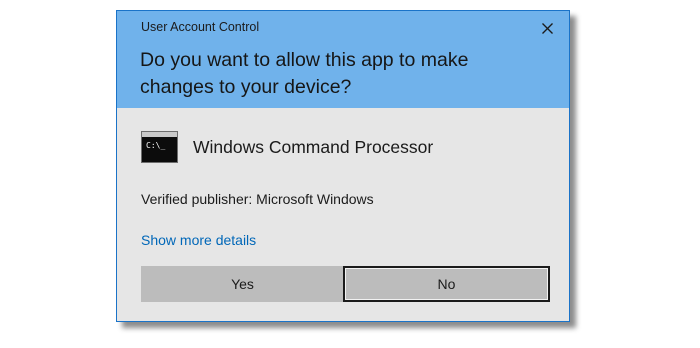  Describe the element at coordinates (159, 134) in the screenshot. I see `icon-titlebar` at that location.